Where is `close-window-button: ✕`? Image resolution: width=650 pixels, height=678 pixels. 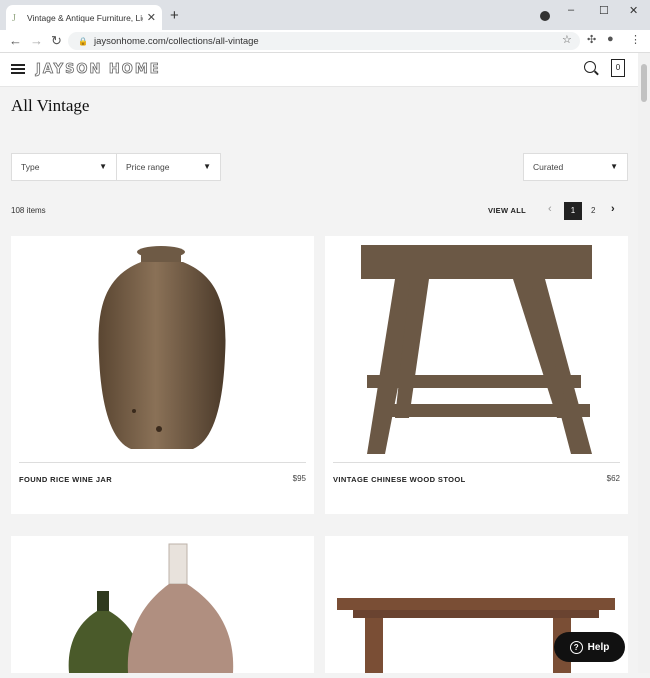
close-window-button: ✕ is located at coordinates (633, 10).